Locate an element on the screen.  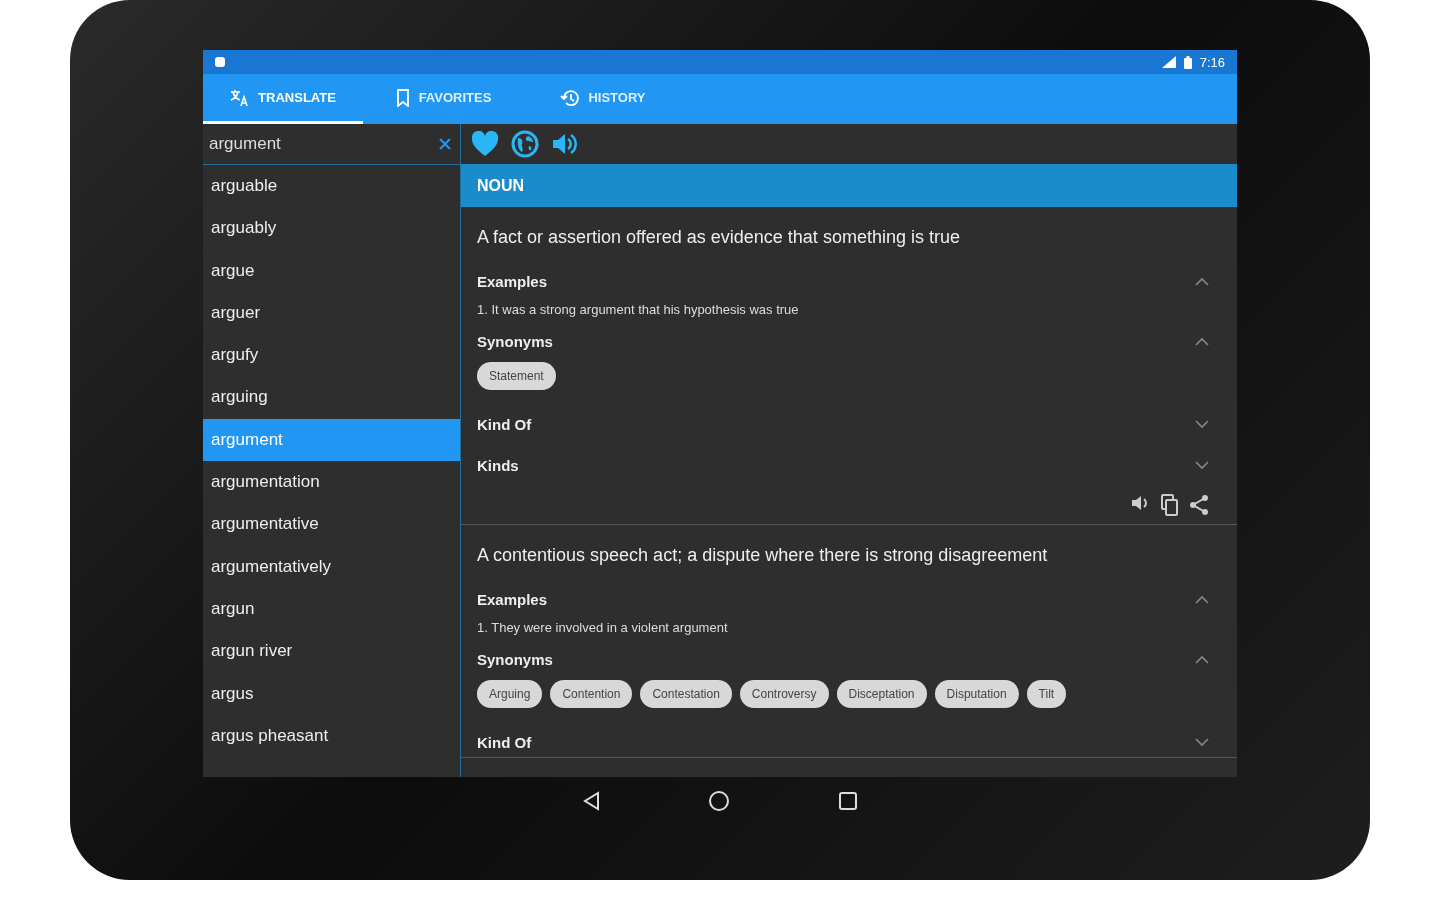
definition-text: A fact or assertion offered as evidence that something is true is located at coordinates (719, 237).